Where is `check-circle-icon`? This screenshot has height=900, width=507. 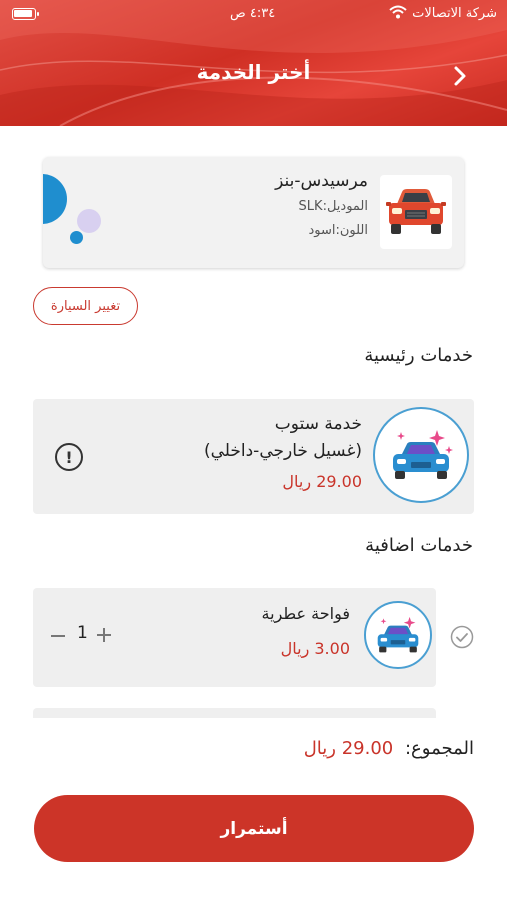 check-circle-icon is located at coordinates (462, 637).